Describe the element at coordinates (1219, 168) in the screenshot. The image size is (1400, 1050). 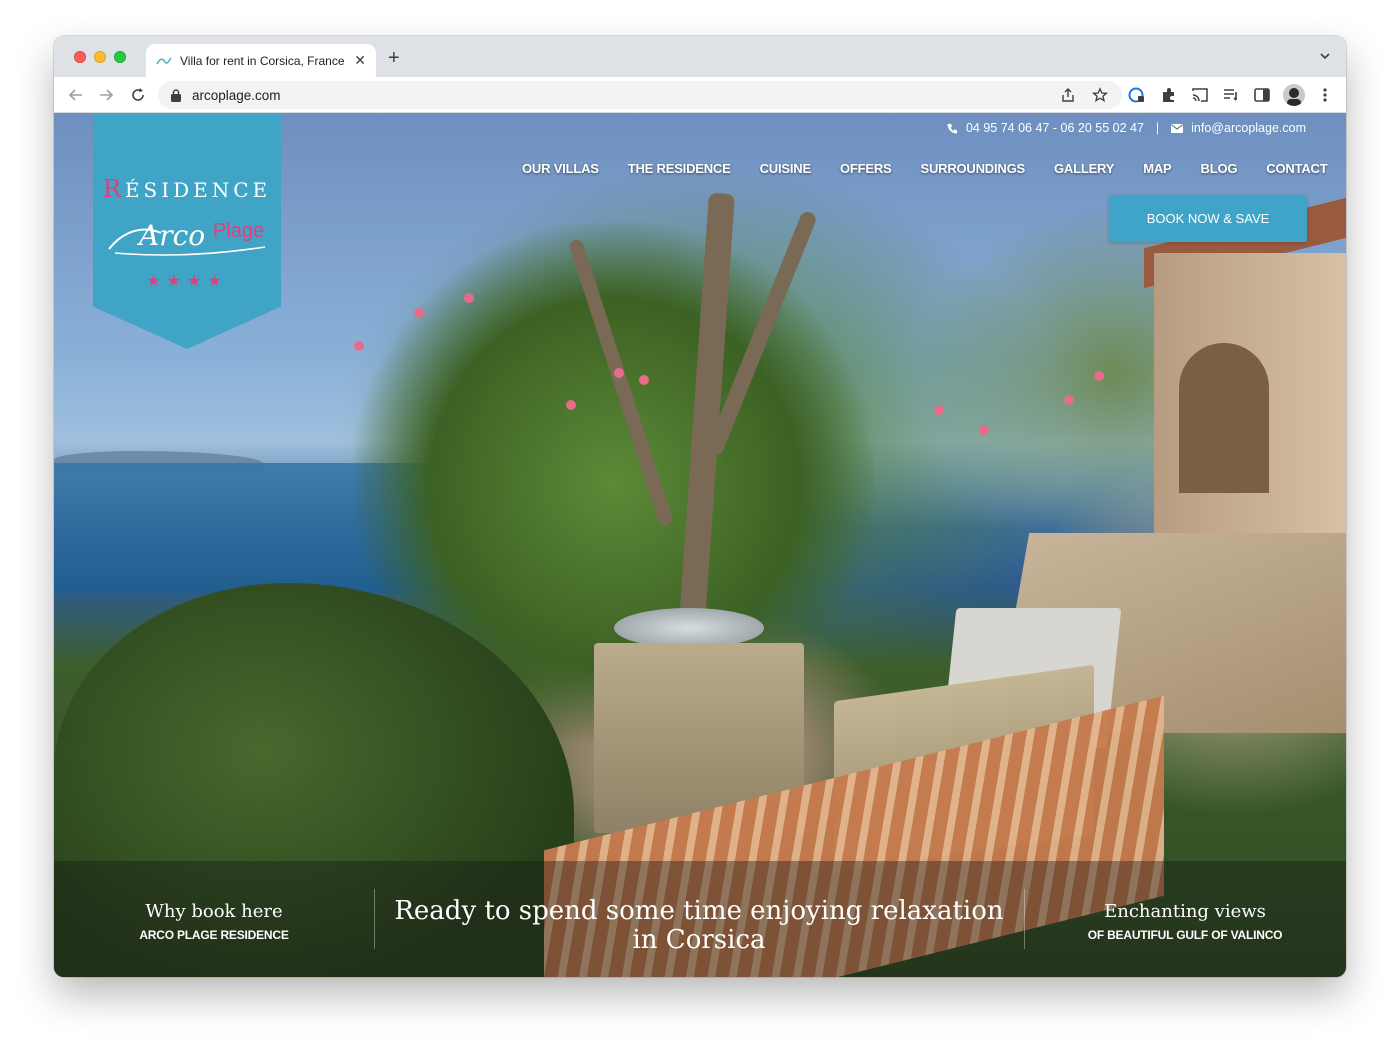
I see `nav-item-blog: BLOG` at that location.